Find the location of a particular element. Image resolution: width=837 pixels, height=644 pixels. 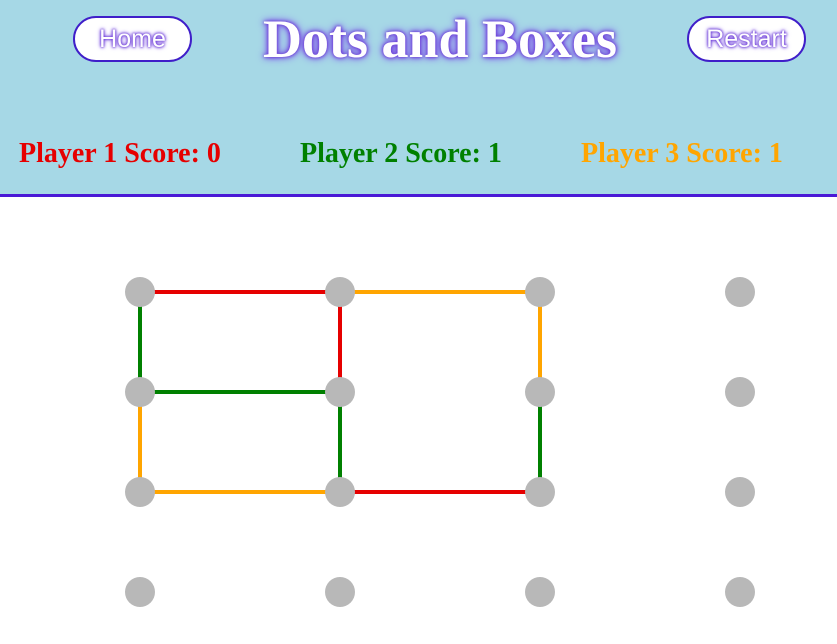

player-3-score: Player 3 Score: 1 is located at coordinates (682, 153).